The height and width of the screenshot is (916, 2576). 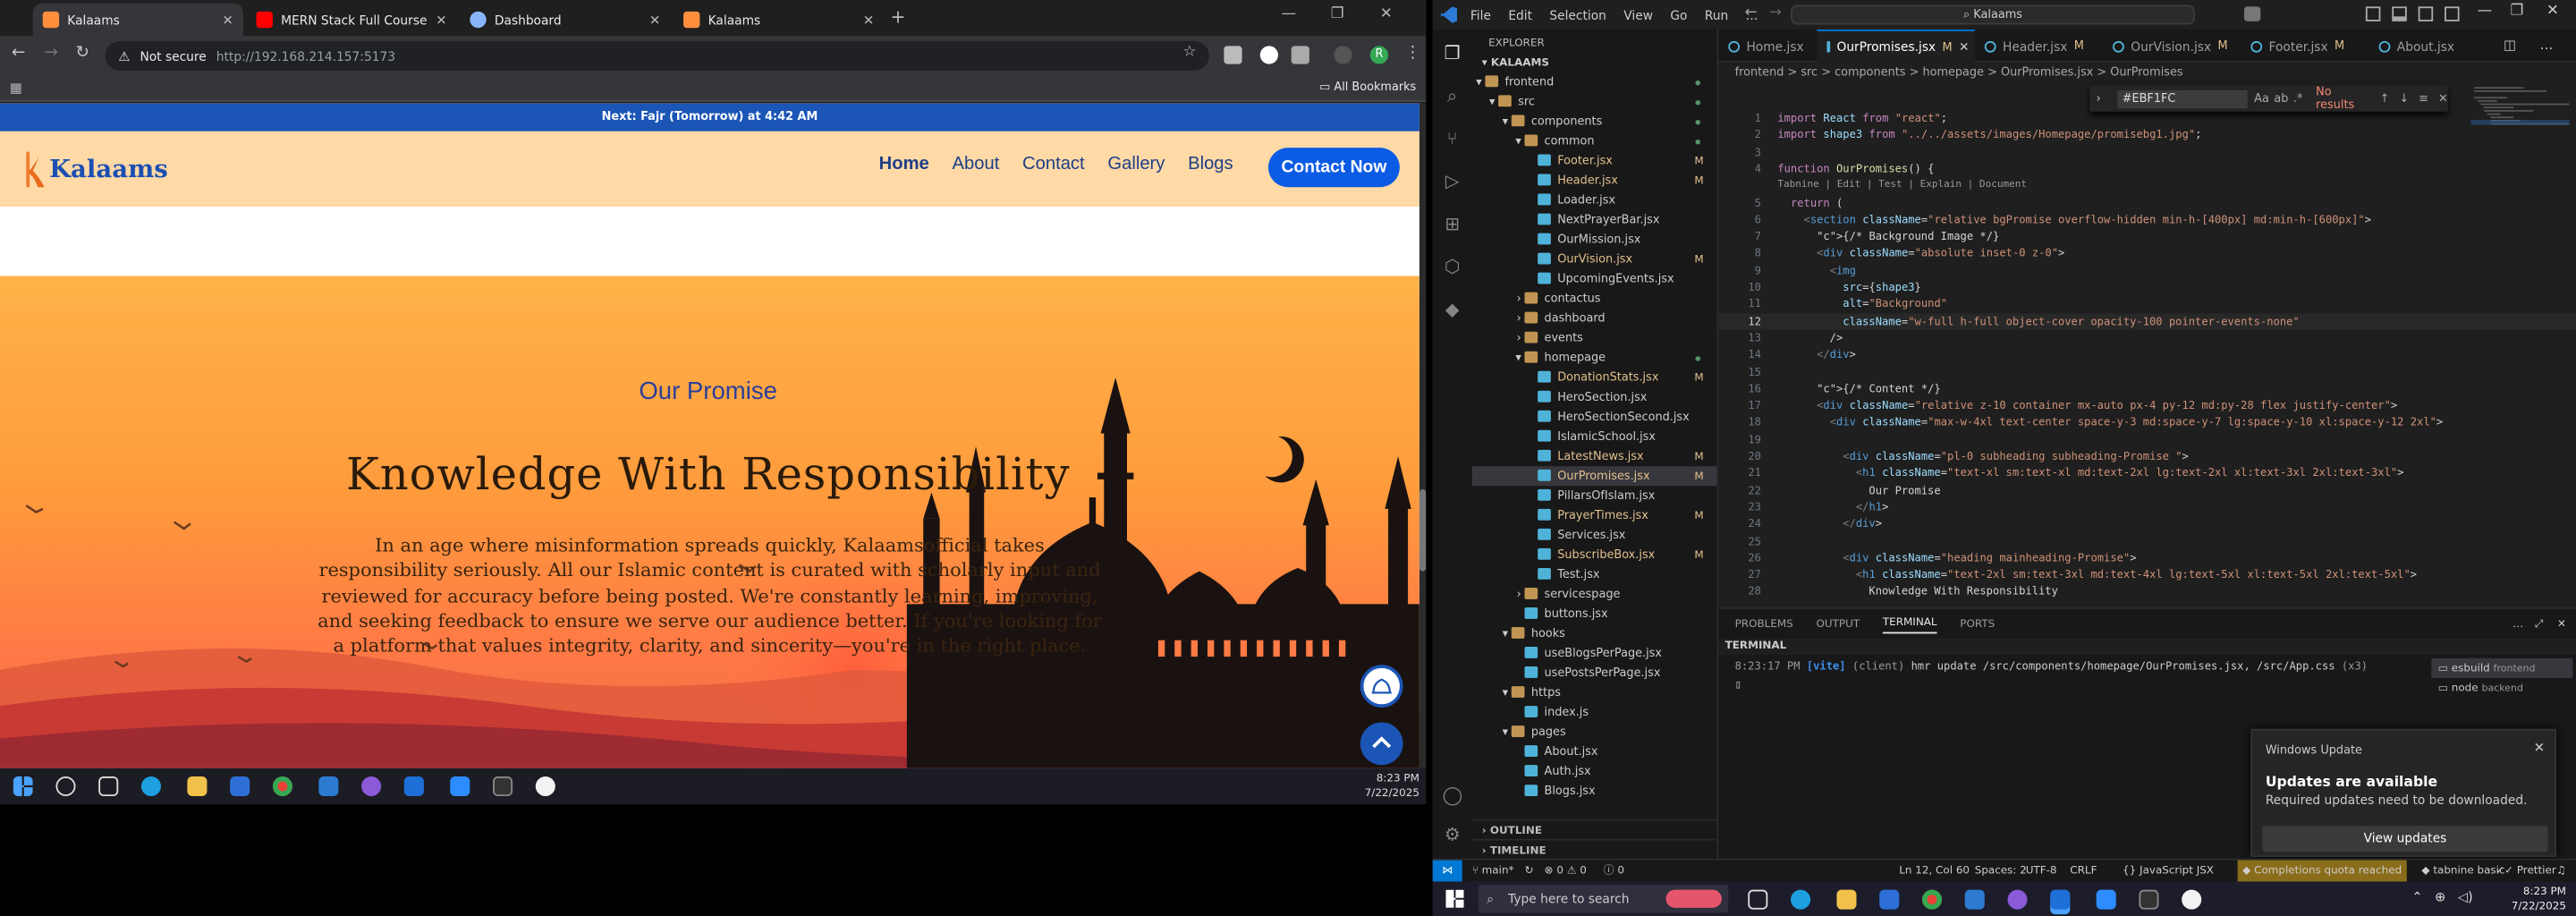 I want to click on code-line: 8 <div className="absolute inset-0 z-0">, so click(x=2147, y=253).